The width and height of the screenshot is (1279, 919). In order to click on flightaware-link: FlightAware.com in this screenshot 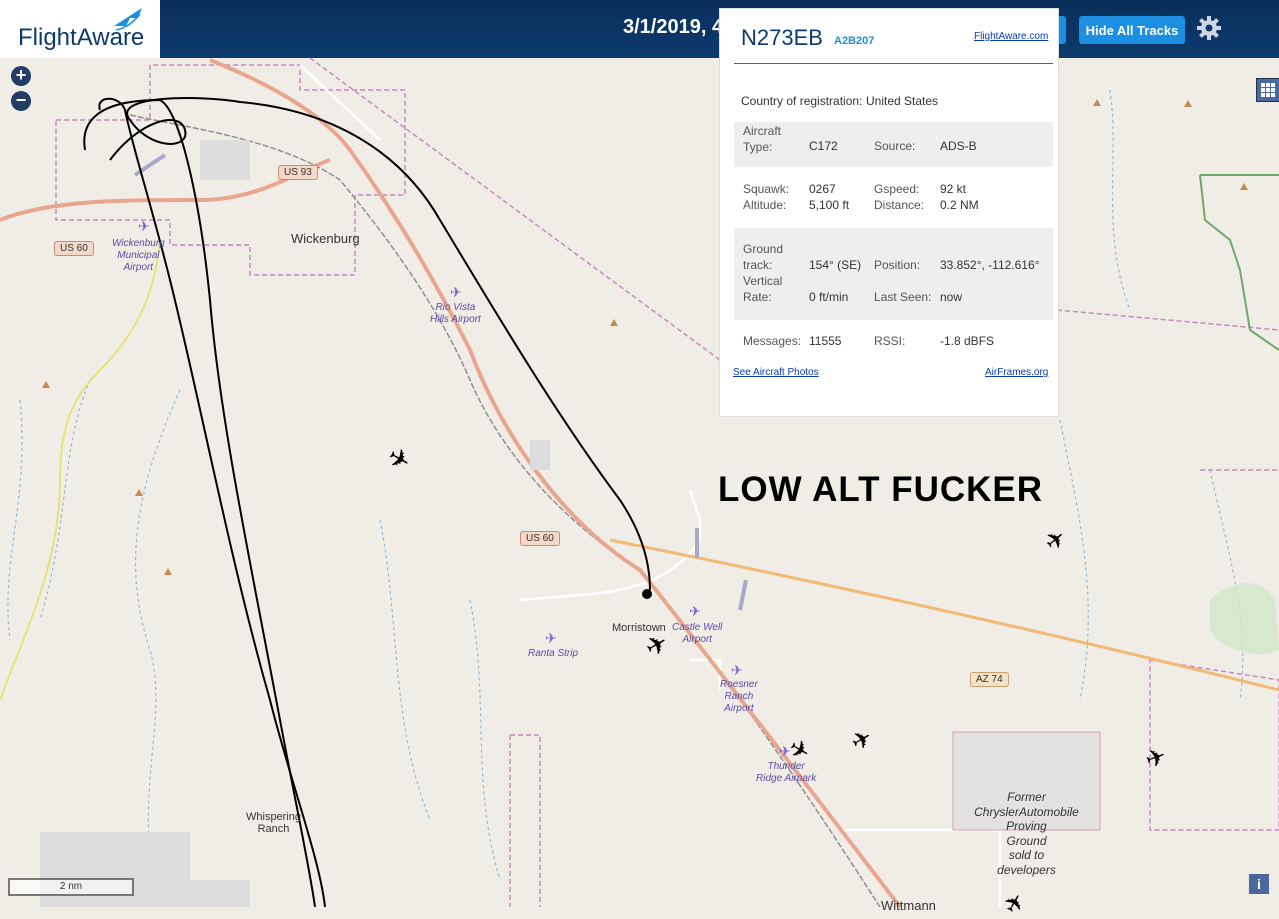, I will do `click(1011, 36)`.